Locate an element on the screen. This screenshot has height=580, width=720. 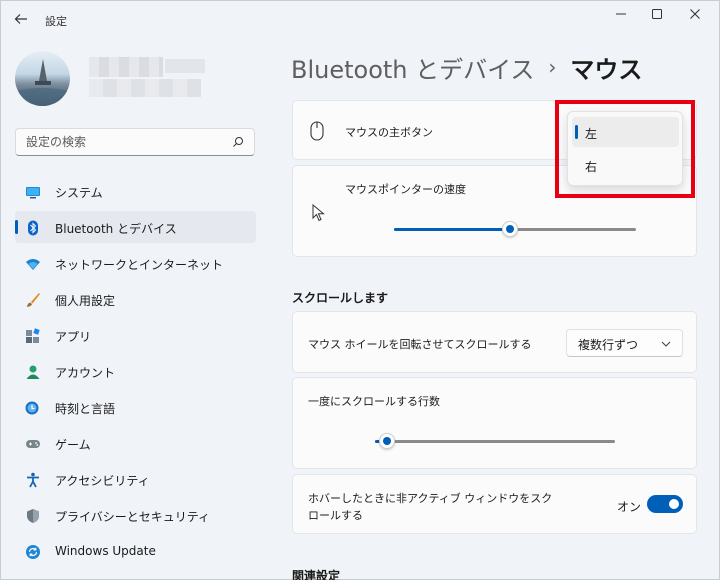
back-button is located at coordinates (21, 19).